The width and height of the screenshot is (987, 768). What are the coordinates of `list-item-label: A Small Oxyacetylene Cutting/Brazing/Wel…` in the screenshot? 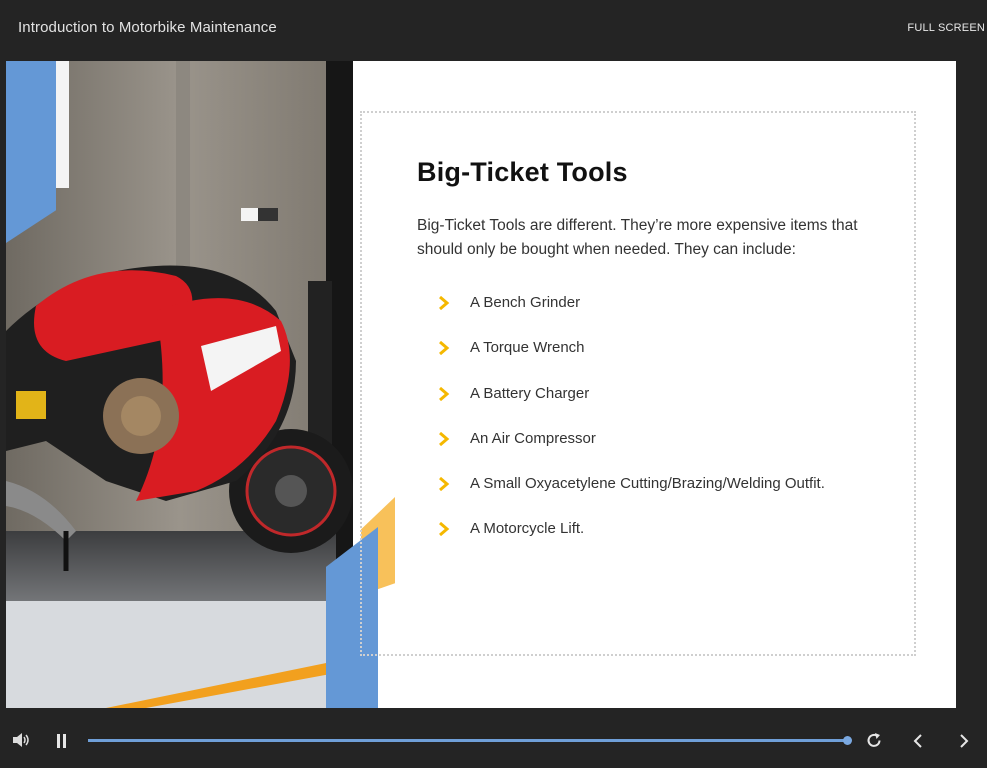 It's located at (647, 484).